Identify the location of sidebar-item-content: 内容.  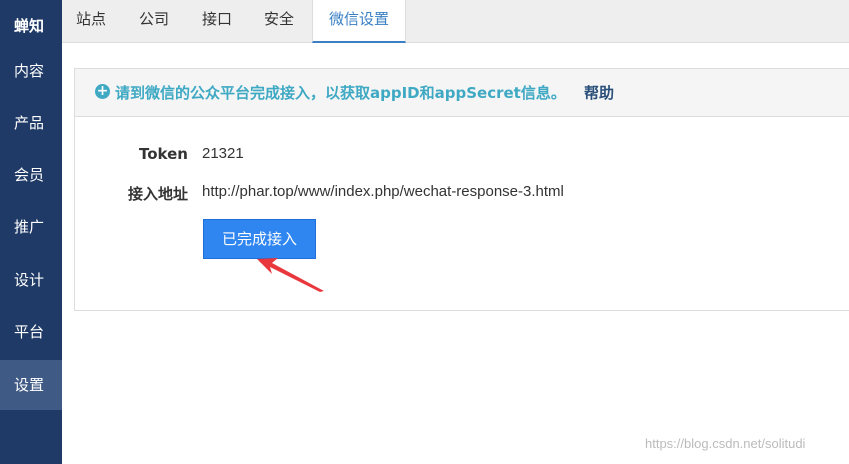
(31, 71).